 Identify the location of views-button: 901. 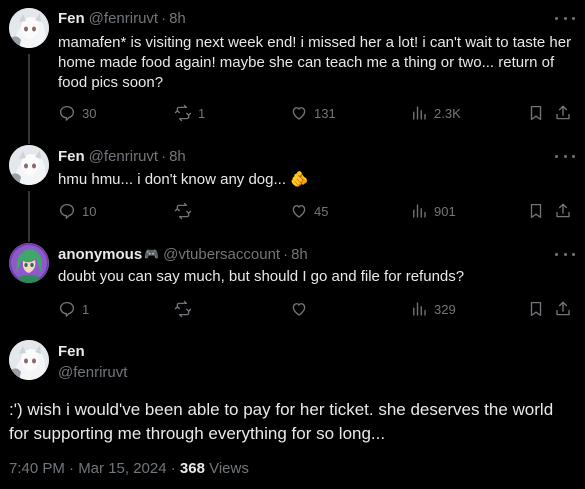
(433, 211).